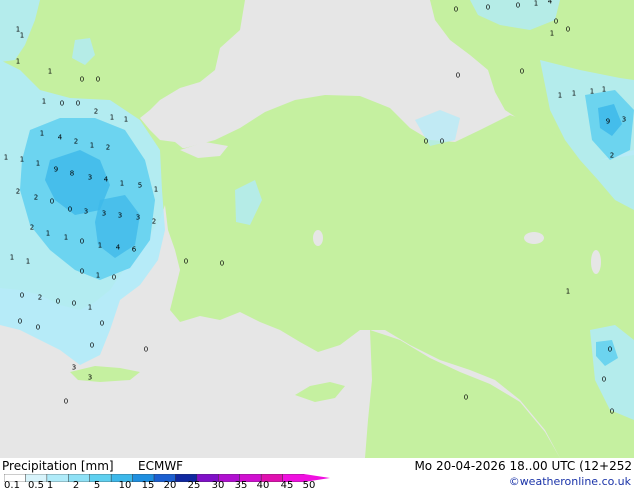  Describe the element at coordinates (570, 482) in the screenshot. I see `credit-link: ©weatheronline.co.uk` at that location.